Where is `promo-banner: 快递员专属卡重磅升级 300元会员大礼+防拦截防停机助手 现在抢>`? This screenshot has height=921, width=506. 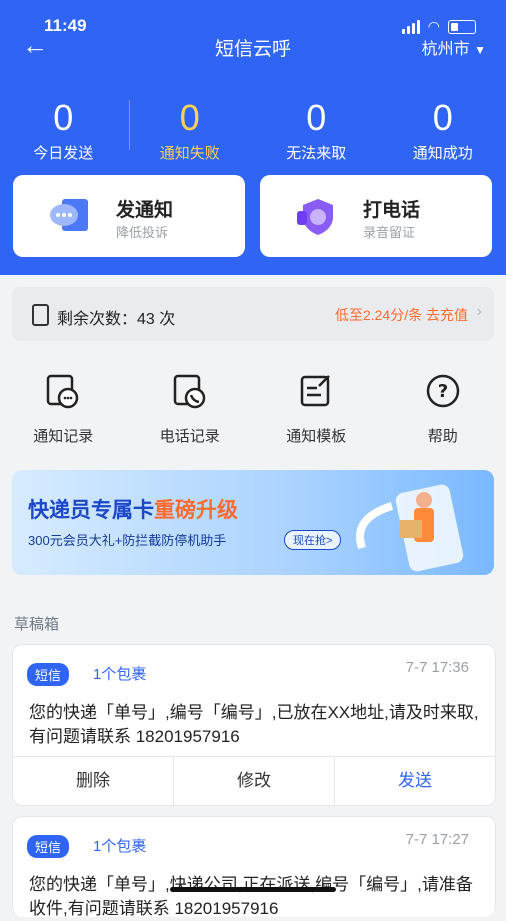 promo-banner: 快递员专属卡重磅升级 300元会员大礼+防拦截防停机助手 现在抢> is located at coordinates (253, 522).